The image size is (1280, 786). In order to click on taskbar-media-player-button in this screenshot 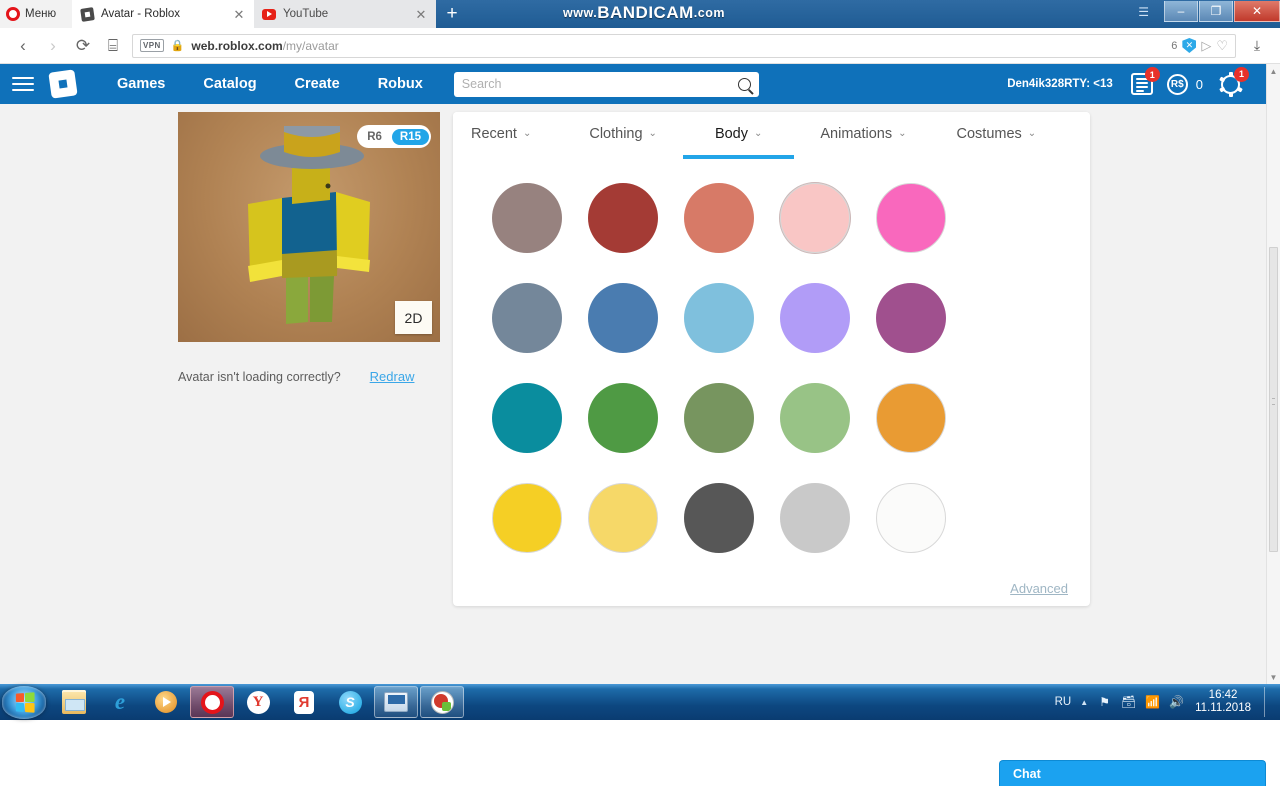, I will do `click(166, 702)`.